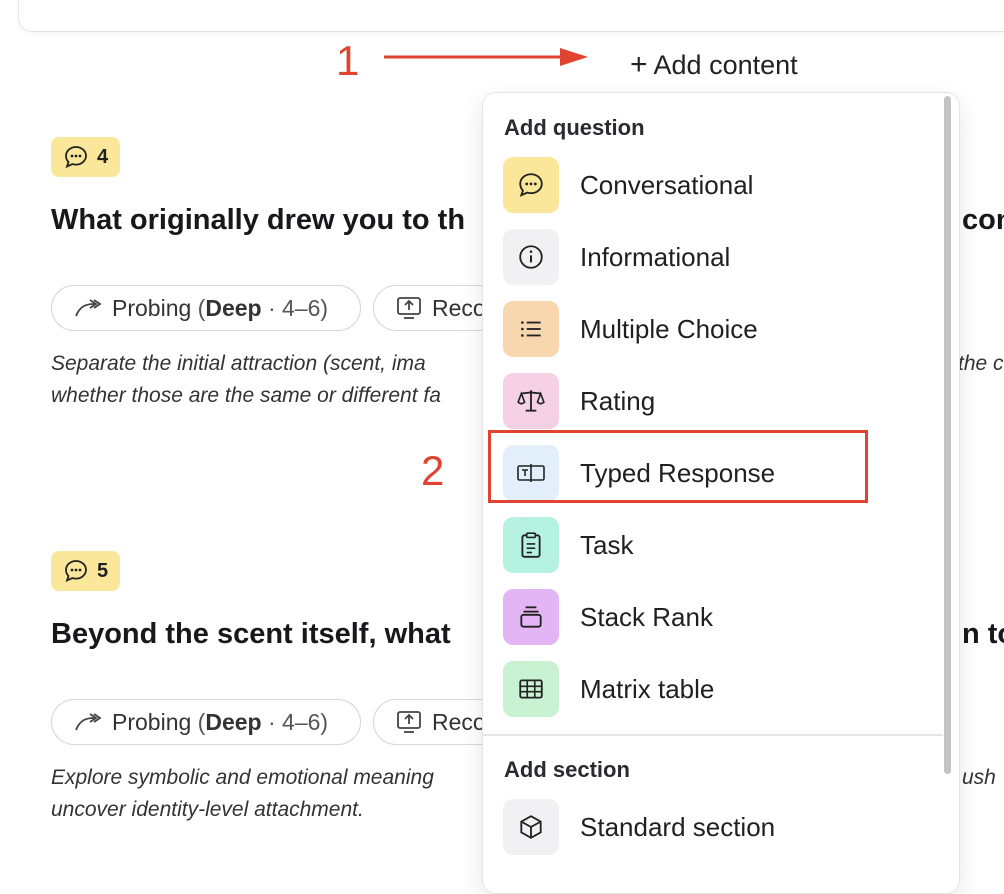 This screenshot has height=894, width=1004. Describe the element at coordinates (718, 689) in the screenshot. I see `menu-item-matrix-table: Matrix table` at that location.